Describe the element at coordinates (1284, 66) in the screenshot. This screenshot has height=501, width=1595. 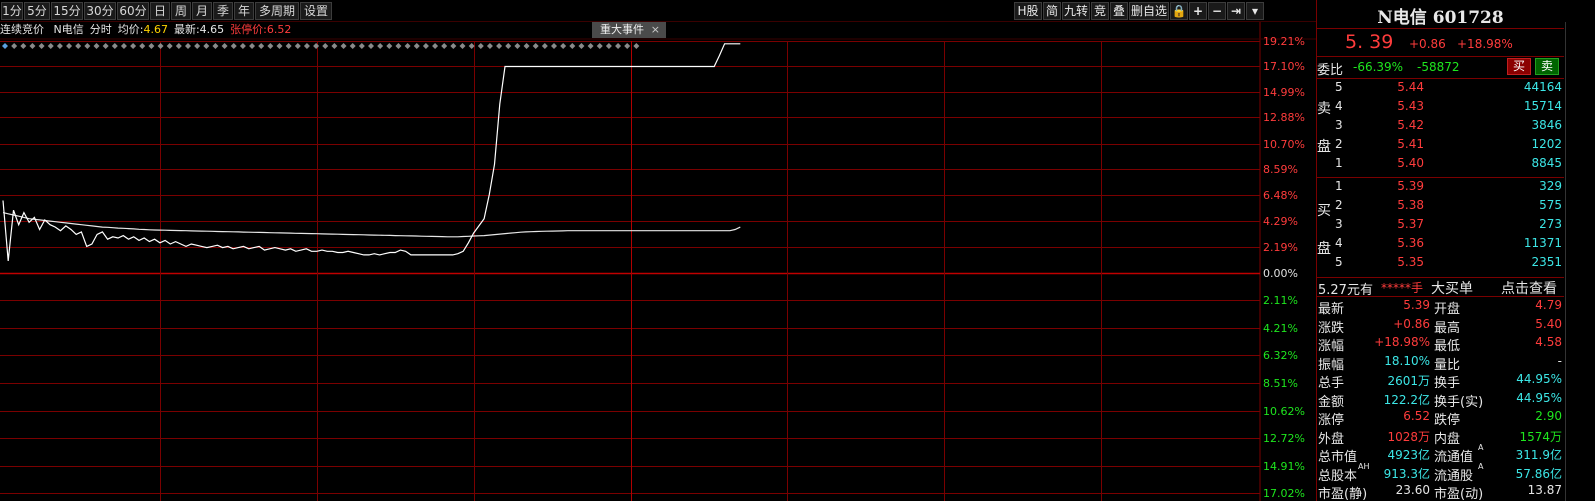
I see `y-tick-up-1: 17.10%` at that location.